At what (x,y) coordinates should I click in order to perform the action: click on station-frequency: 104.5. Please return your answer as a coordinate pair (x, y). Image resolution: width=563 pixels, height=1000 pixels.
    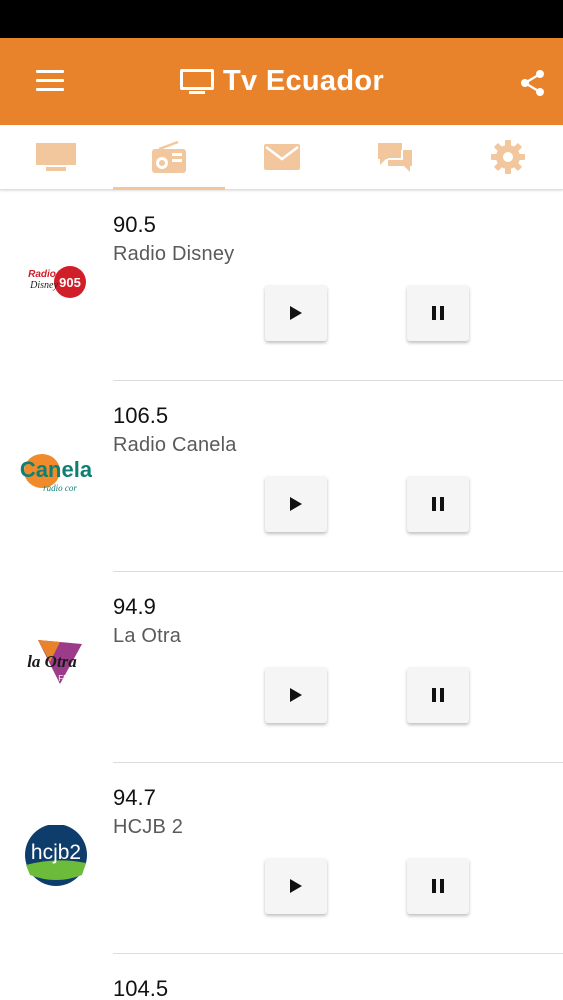
    Looking at the image, I should click on (141, 988).